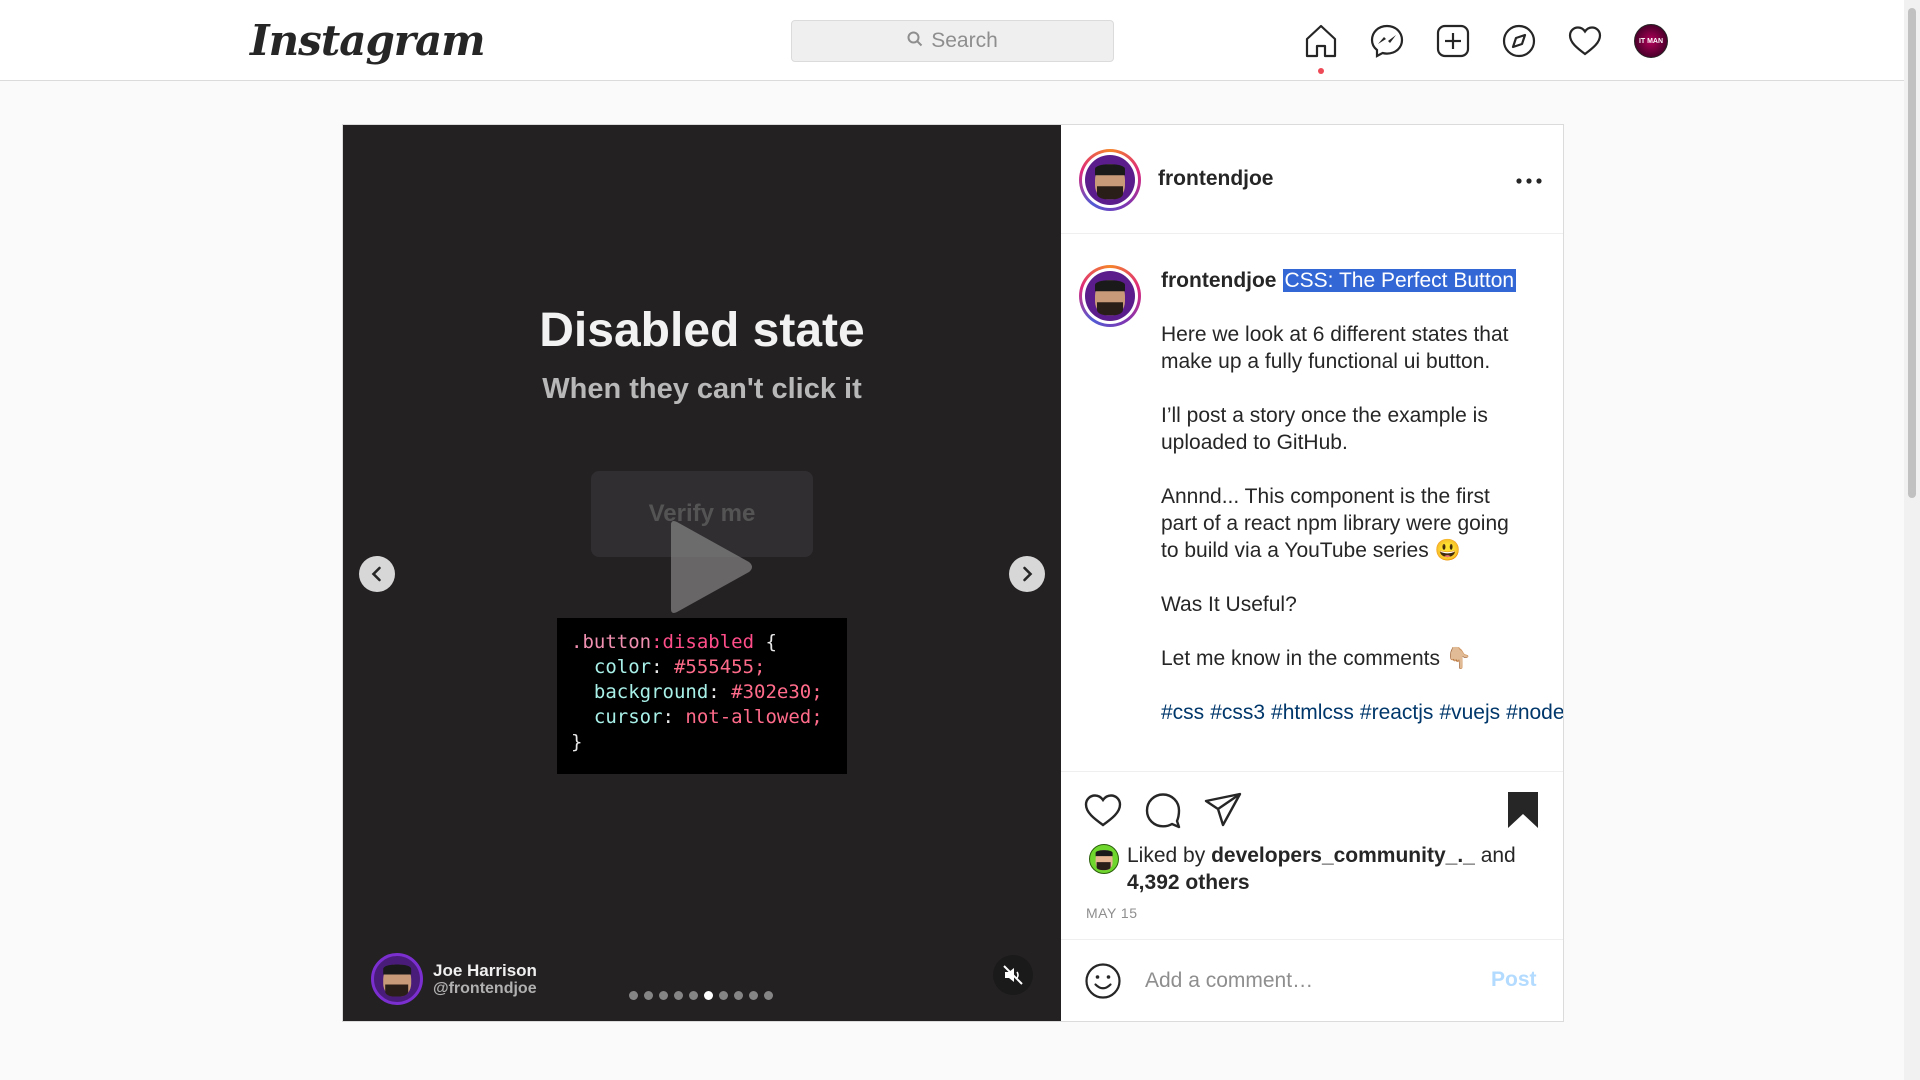 Image resolution: width=1920 pixels, height=1080 pixels. Describe the element at coordinates (1321, 71) in the screenshot. I see `notification-dot` at that location.